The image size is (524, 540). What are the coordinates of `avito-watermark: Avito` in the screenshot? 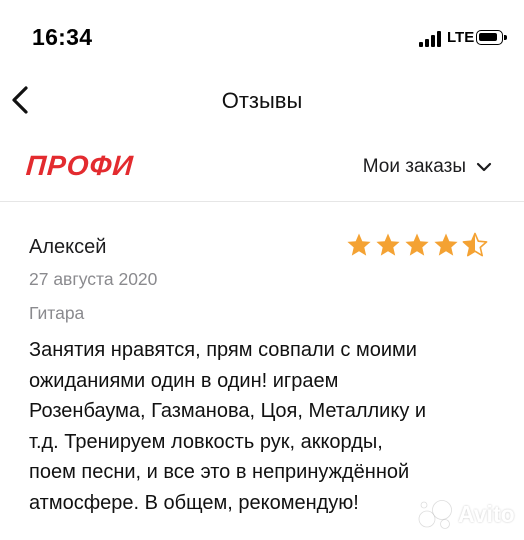 It's located at (466, 514).